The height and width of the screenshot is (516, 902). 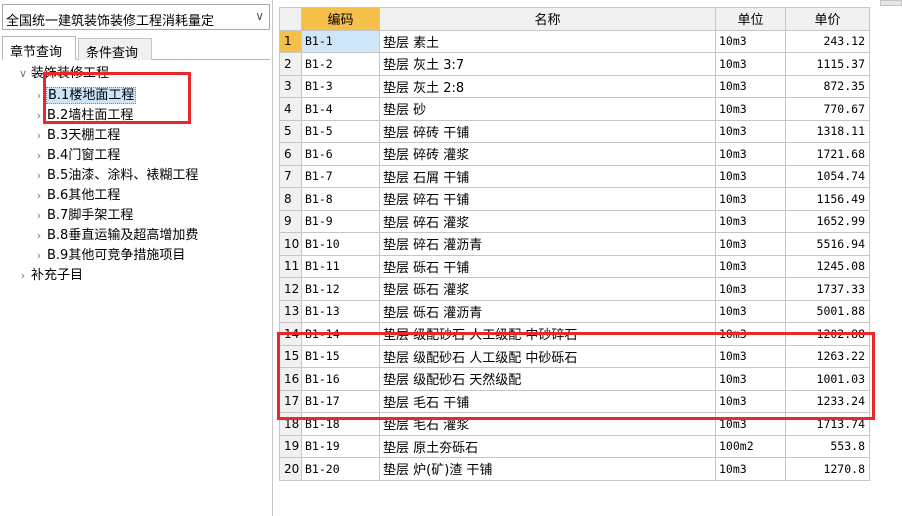 I want to click on tree-node: › B.9其他可竞争措施项目, so click(x=109, y=256).